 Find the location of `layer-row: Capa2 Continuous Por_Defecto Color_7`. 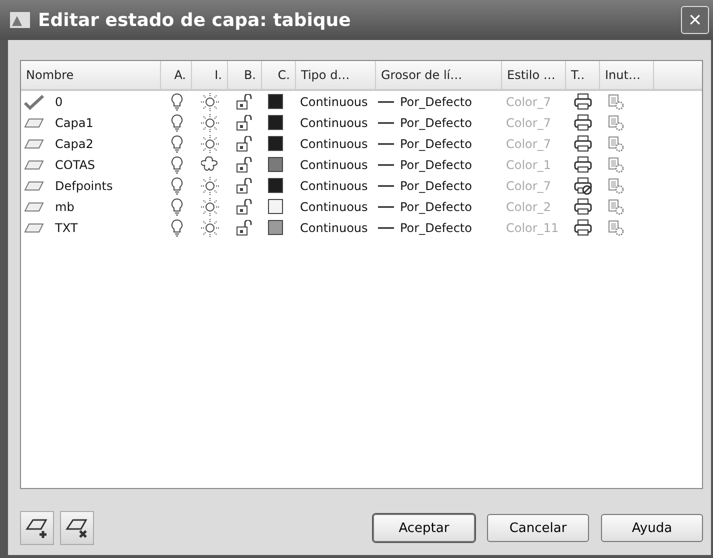

layer-row: Capa2 Continuous Por_Defecto Color_7 is located at coordinates (361, 143).